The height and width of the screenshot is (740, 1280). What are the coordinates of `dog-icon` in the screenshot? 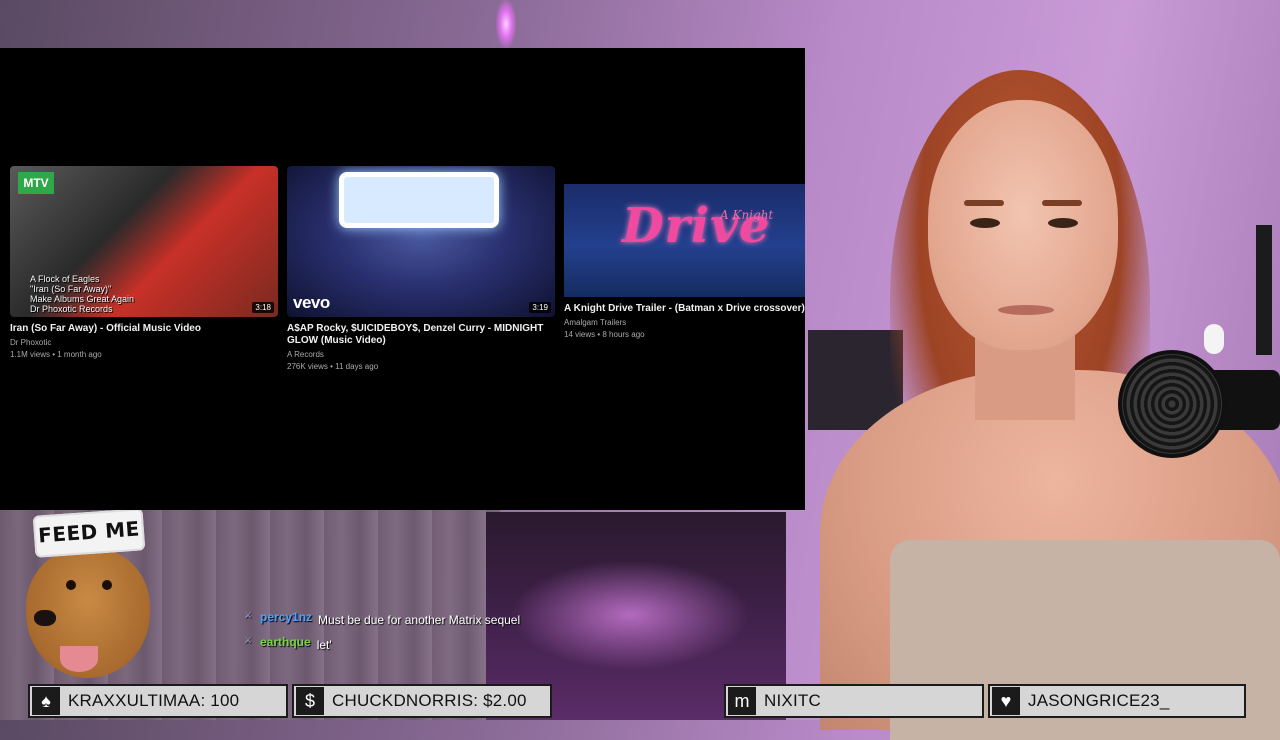 It's located at (88, 613).